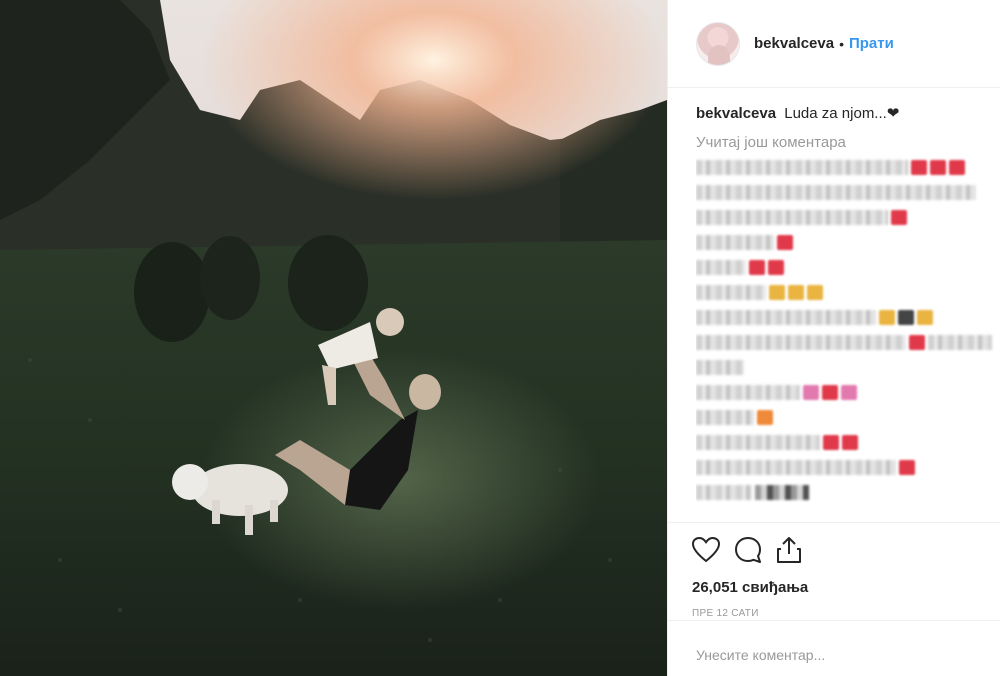 The height and width of the screenshot is (676, 1000). I want to click on comment-bubble-icon, so click(748, 550).